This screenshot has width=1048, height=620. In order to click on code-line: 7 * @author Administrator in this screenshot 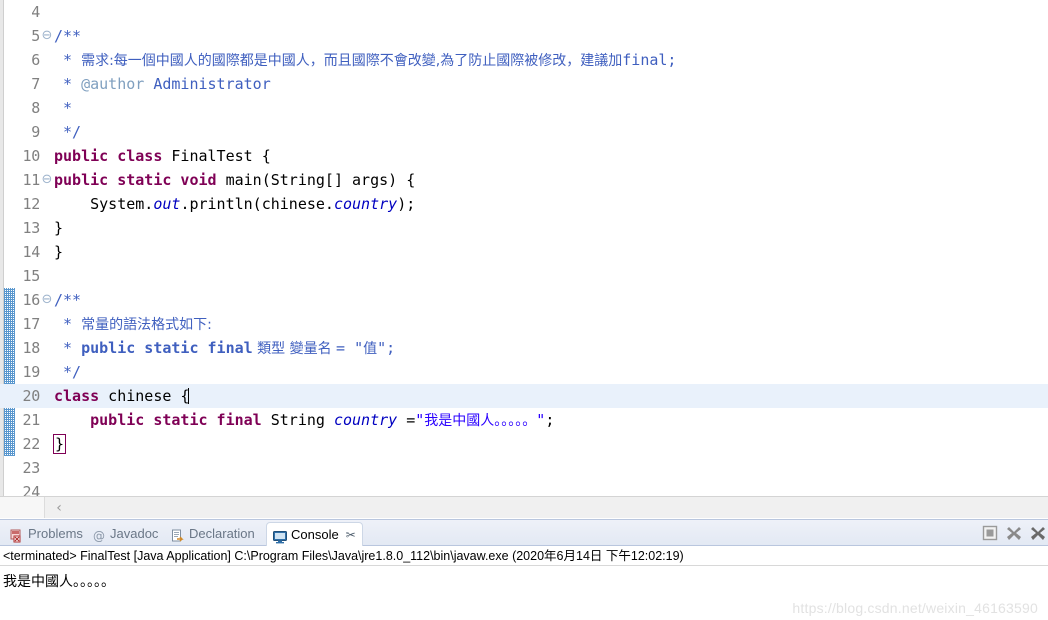, I will do `click(524, 84)`.